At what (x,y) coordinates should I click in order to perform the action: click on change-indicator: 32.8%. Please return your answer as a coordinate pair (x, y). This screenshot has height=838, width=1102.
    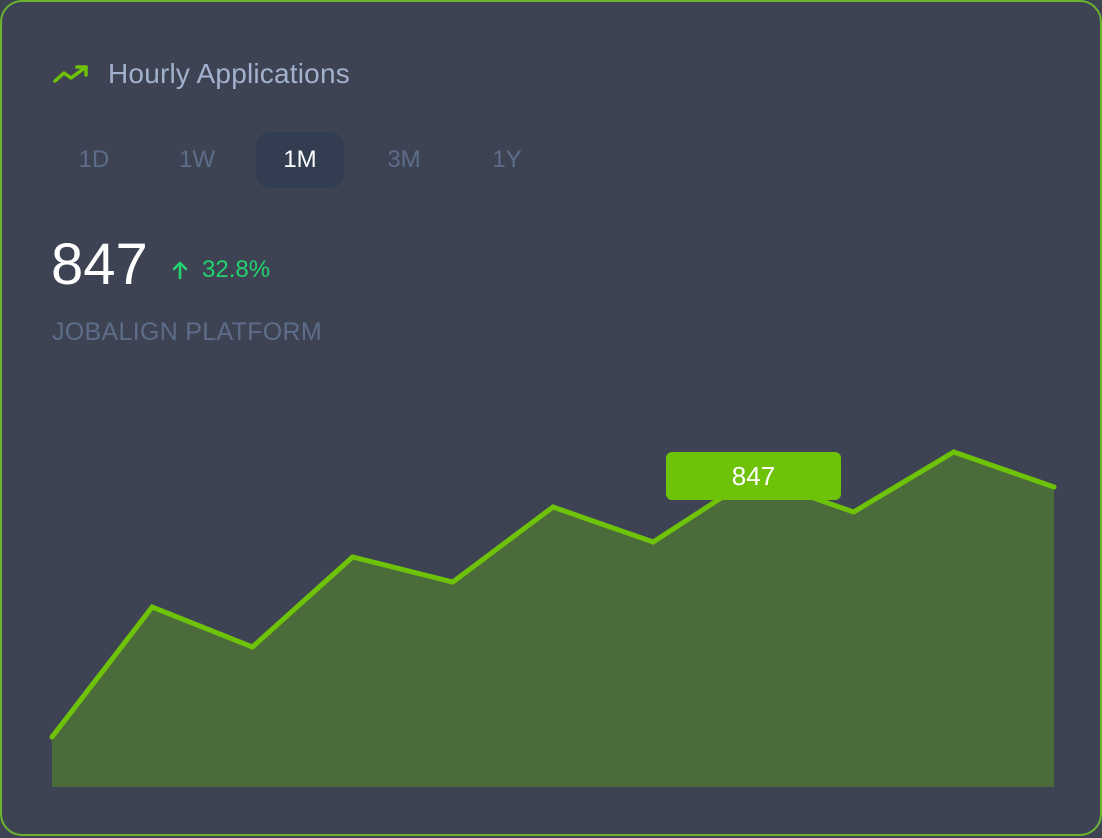
    Looking at the image, I should click on (221, 270).